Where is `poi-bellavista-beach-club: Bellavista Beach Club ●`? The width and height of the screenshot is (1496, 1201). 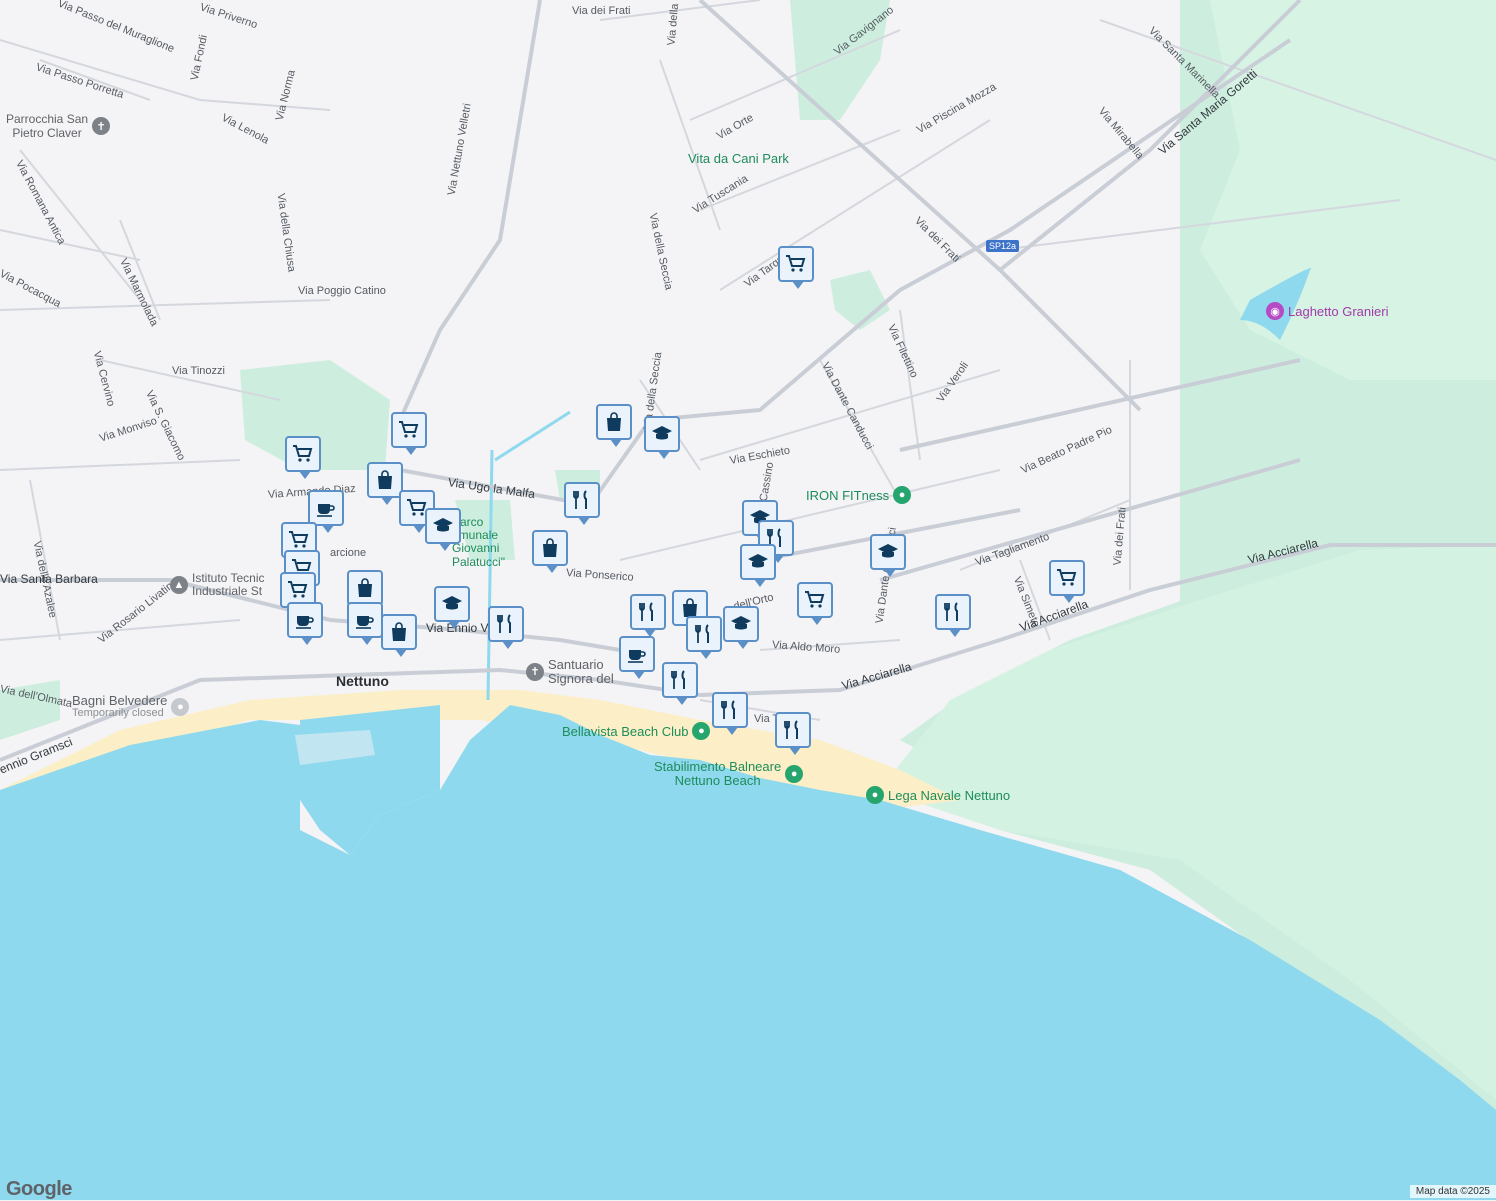 poi-bellavista-beach-club: Bellavista Beach Club ● is located at coordinates (636, 731).